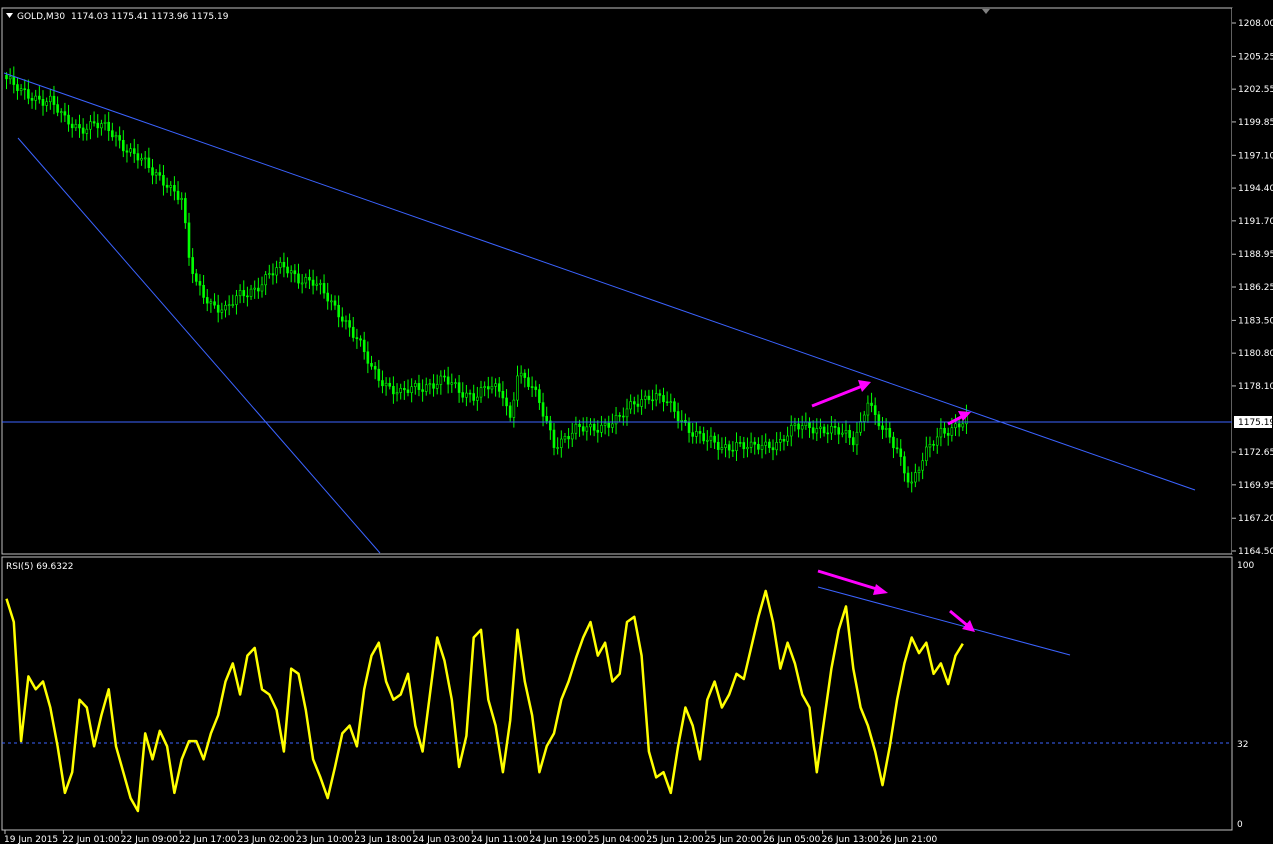 The width and height of the screenshot is (1273, 844). What do you see at coordinates (90, 839) in the screenshot?
I see `time-tick-label: 22 Jun 01:00` at bounding box center [90, 839].